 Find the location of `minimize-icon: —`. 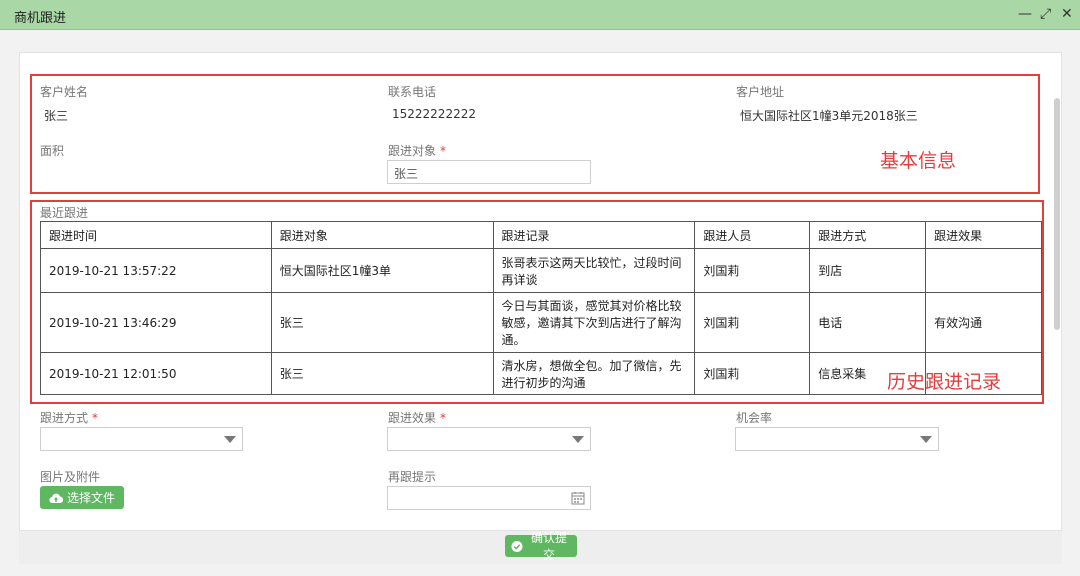

minimize-icon: — is located at coordinates (1025, 14).